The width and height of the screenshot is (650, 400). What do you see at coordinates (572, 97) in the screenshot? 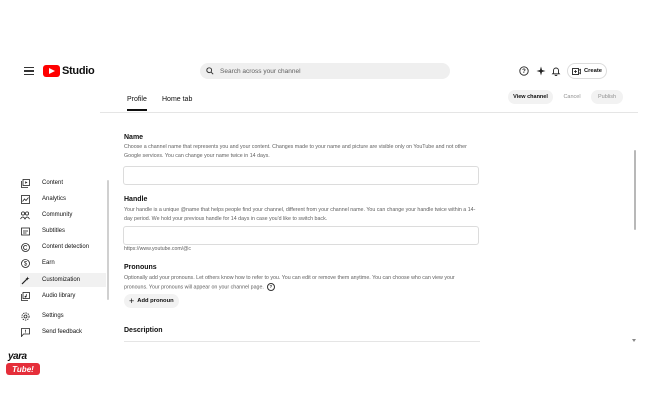
I see `cancel-button: Cancel` at bounding box center [572, 97].